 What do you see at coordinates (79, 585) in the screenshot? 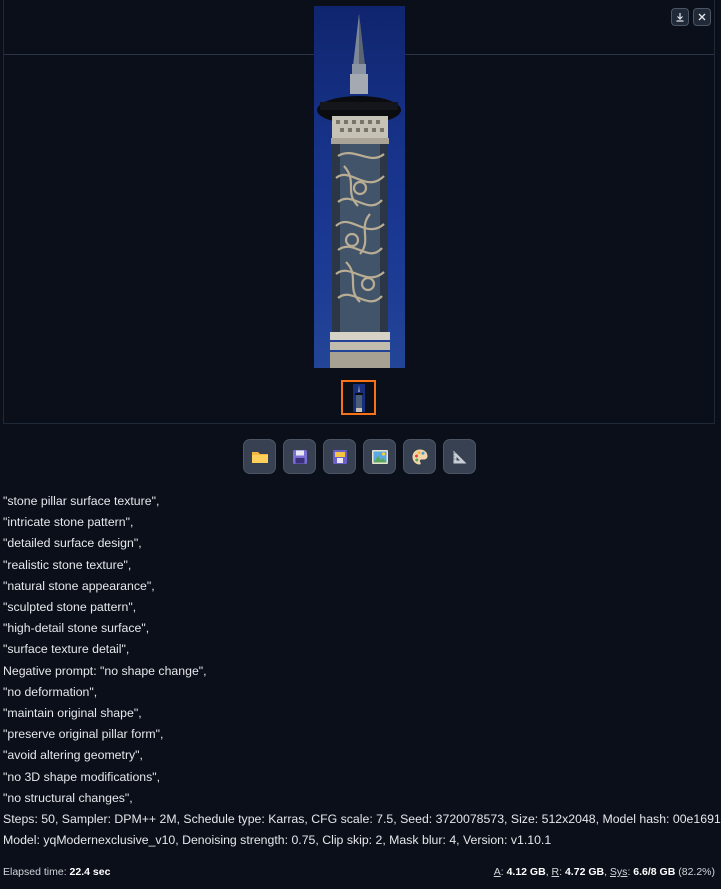
I see `info-line: "natural stone appearance",` at bounding box center [79, 585].